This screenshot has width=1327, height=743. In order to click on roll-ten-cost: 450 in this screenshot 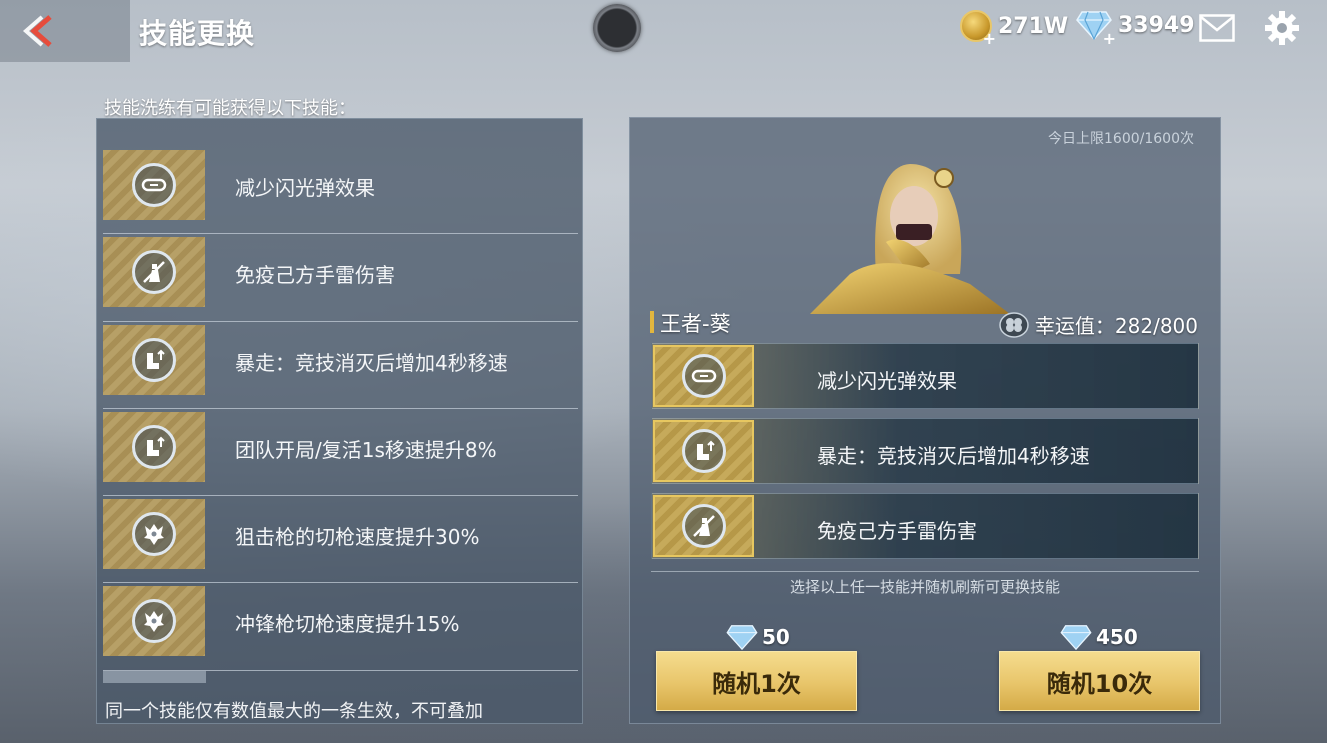, I will do `click(1099, 637)`.